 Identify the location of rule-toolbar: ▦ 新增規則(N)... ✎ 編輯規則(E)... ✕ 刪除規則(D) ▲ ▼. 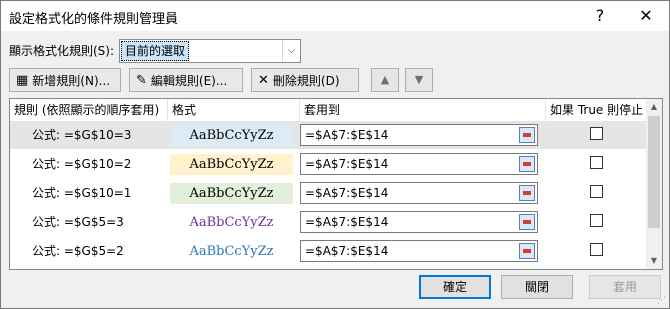
(336, 81).